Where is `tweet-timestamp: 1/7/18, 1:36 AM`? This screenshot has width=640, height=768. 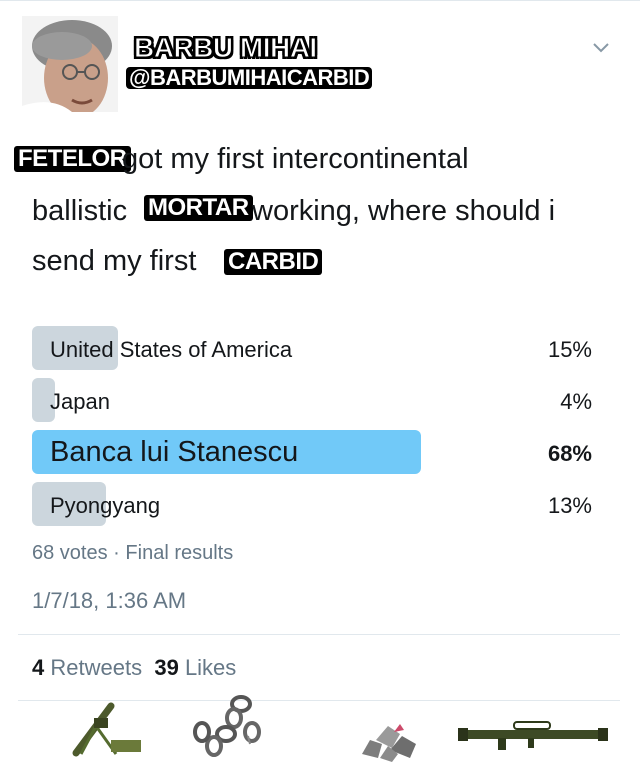 tweet-timestamp: 1/7/18, 1:36 AM is located at coordinates (109, 601).